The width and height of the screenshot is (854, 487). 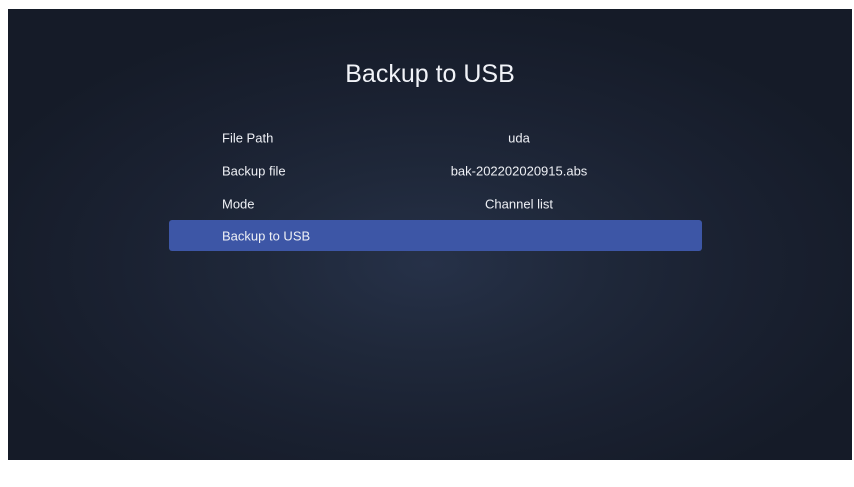 I want to click on menu-item-mode: Mode Channel list, so click(x=435, y=203).